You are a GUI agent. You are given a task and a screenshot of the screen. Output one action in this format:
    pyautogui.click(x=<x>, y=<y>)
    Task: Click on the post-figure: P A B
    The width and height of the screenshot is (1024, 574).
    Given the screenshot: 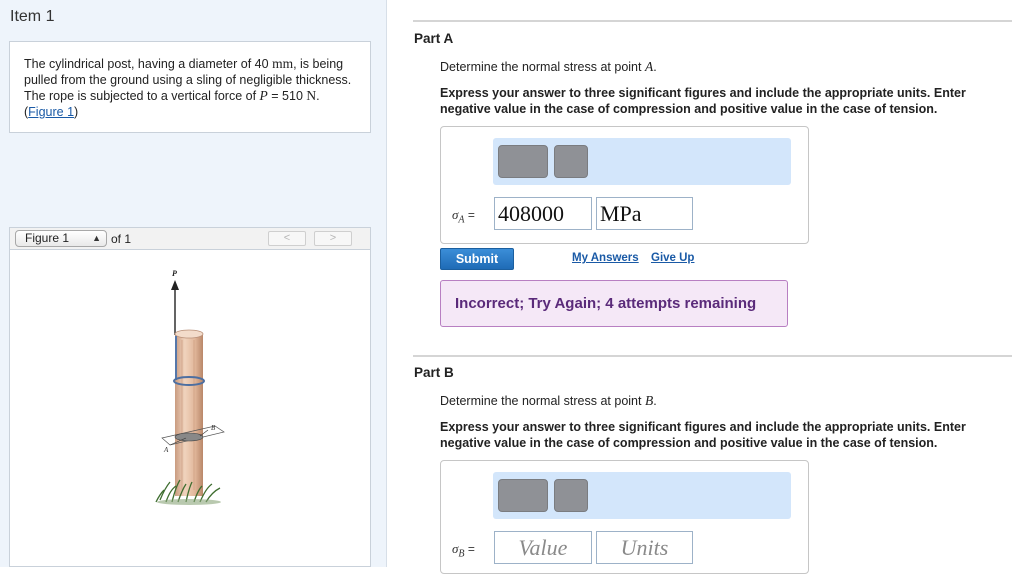 What is the action you would take?
    pyautogui.click(x=190, y=387)
    